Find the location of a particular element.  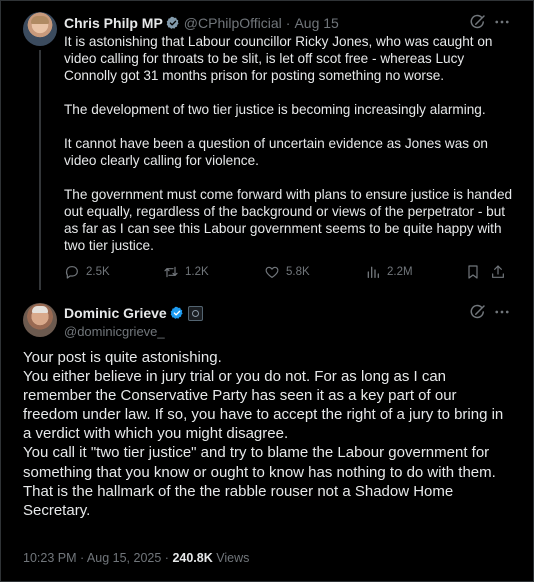

author-name: Dominic Grieve is located at coordinates (115, 313).